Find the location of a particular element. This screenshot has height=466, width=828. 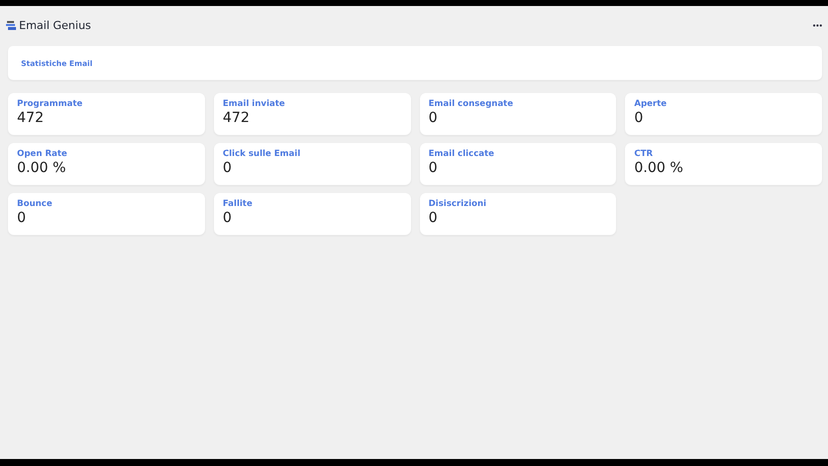

stat-label: Programmate is located at coordinates (50, 104).